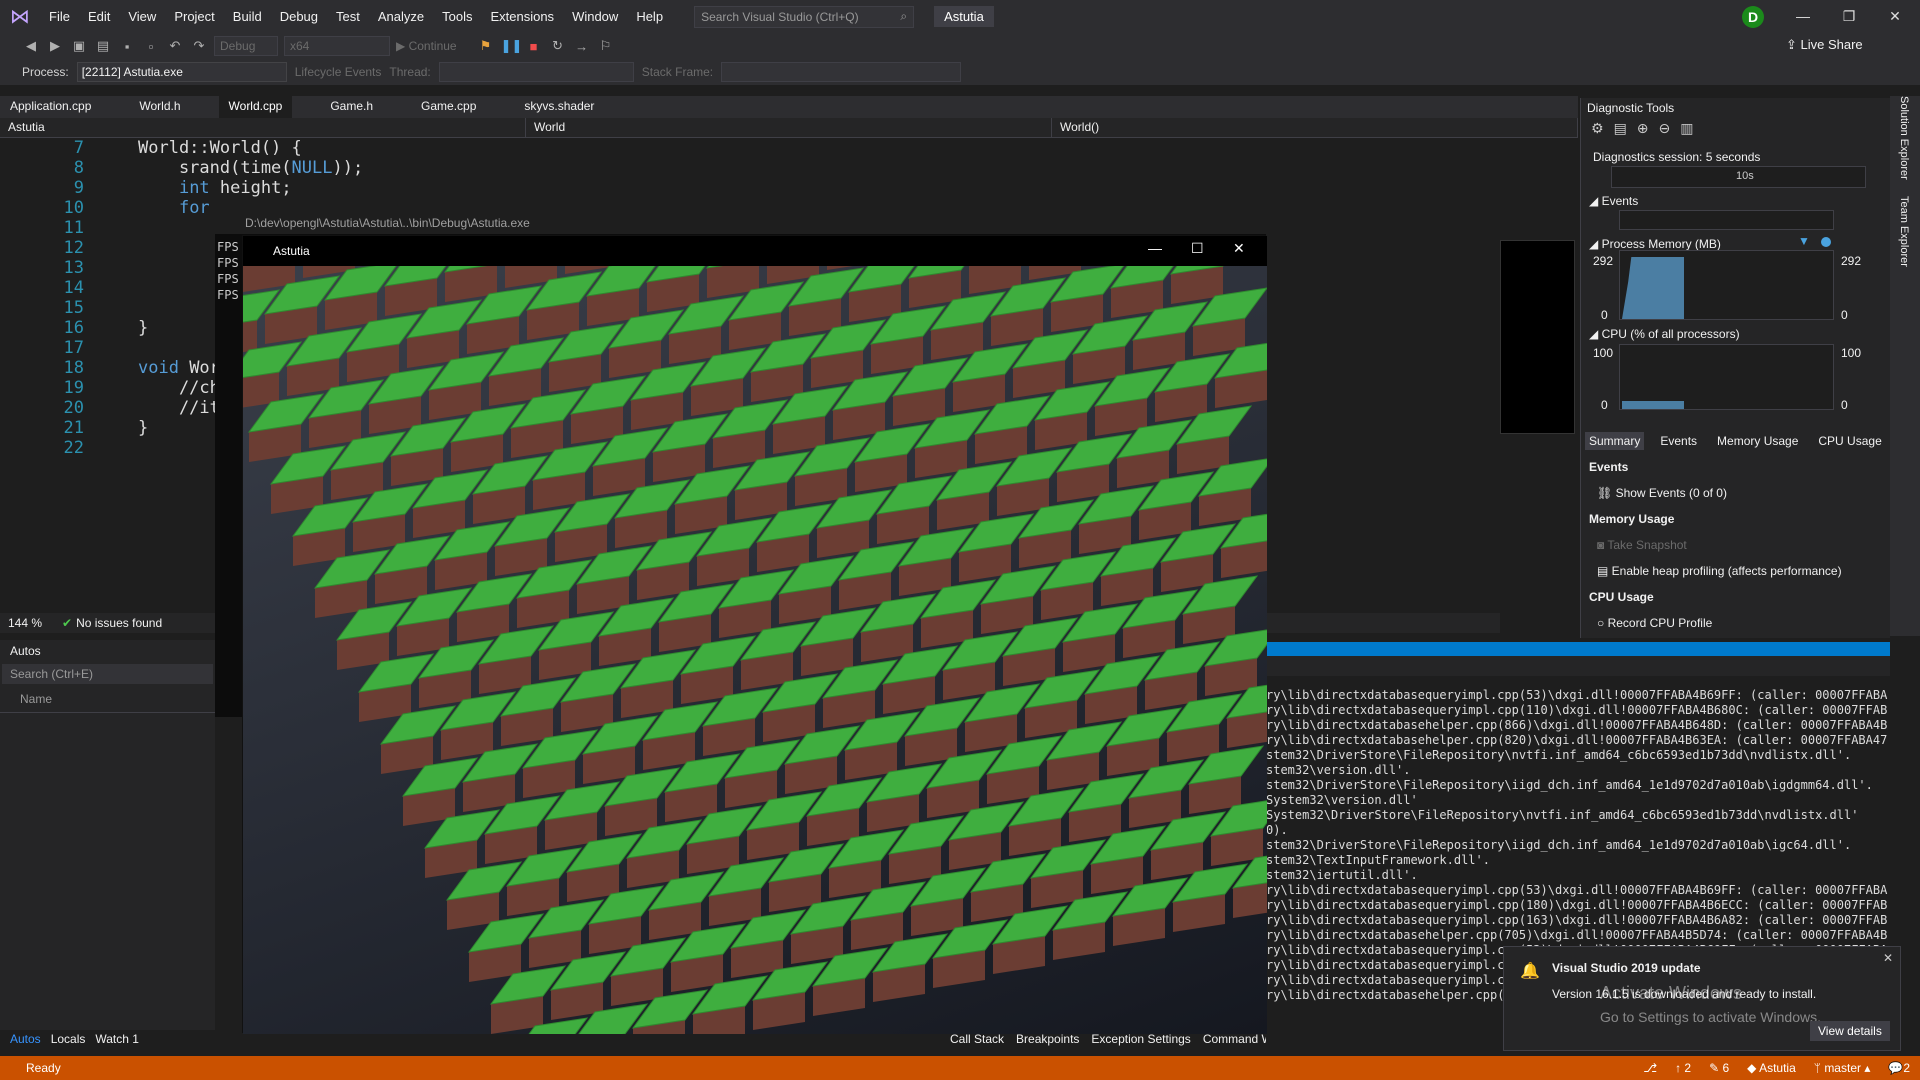 This screenshot has height=1080, width=1920. What do you see at coordinates (1654, 623) in the screenshot?
I see `record-cpu-button: ○ Record CPU Profile` at bounding box center [1654, 623].